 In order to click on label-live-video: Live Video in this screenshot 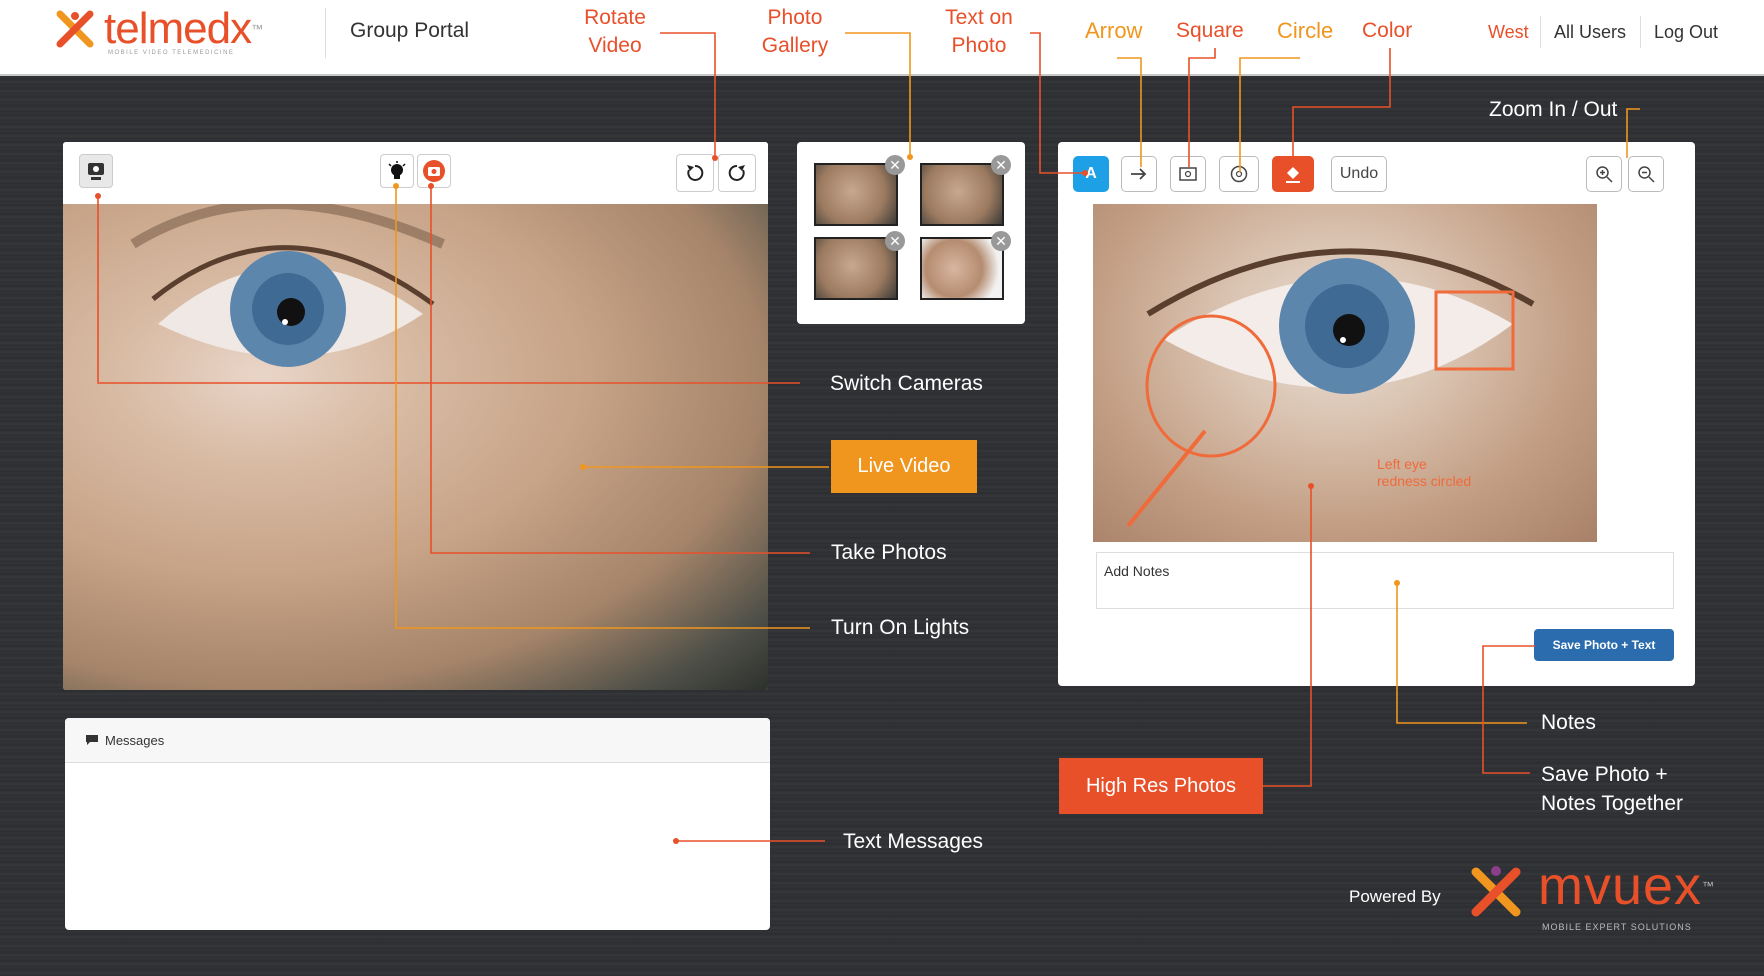, I will do `click(904, 466)`.